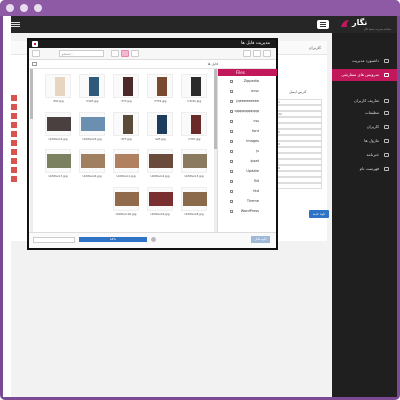 The height and width of the screenshot is (400, 400). Describe the element at coordinates (126, 101) in the screenshot. I see `file-name: ۱۳۶۳.jpg` at that location.